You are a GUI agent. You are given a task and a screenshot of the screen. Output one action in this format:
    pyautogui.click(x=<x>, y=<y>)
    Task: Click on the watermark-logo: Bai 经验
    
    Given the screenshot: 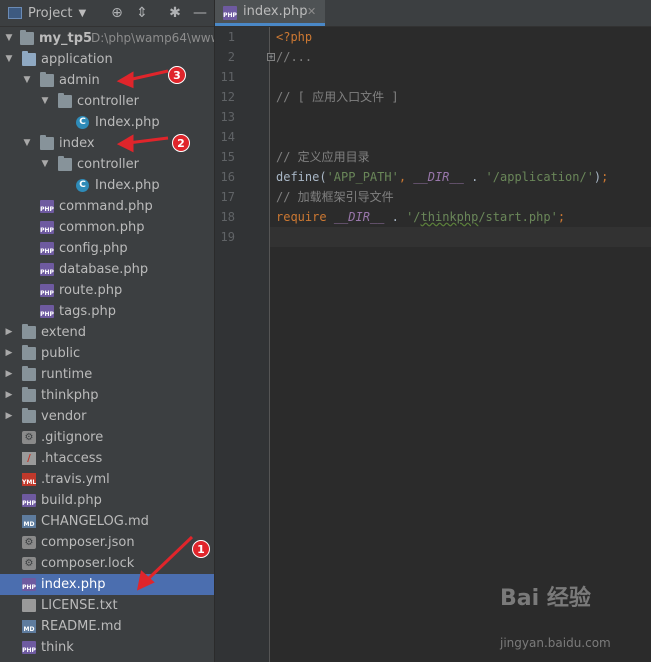 What is the action you would take?
    pyautogui.click(x=545, y=598)
    